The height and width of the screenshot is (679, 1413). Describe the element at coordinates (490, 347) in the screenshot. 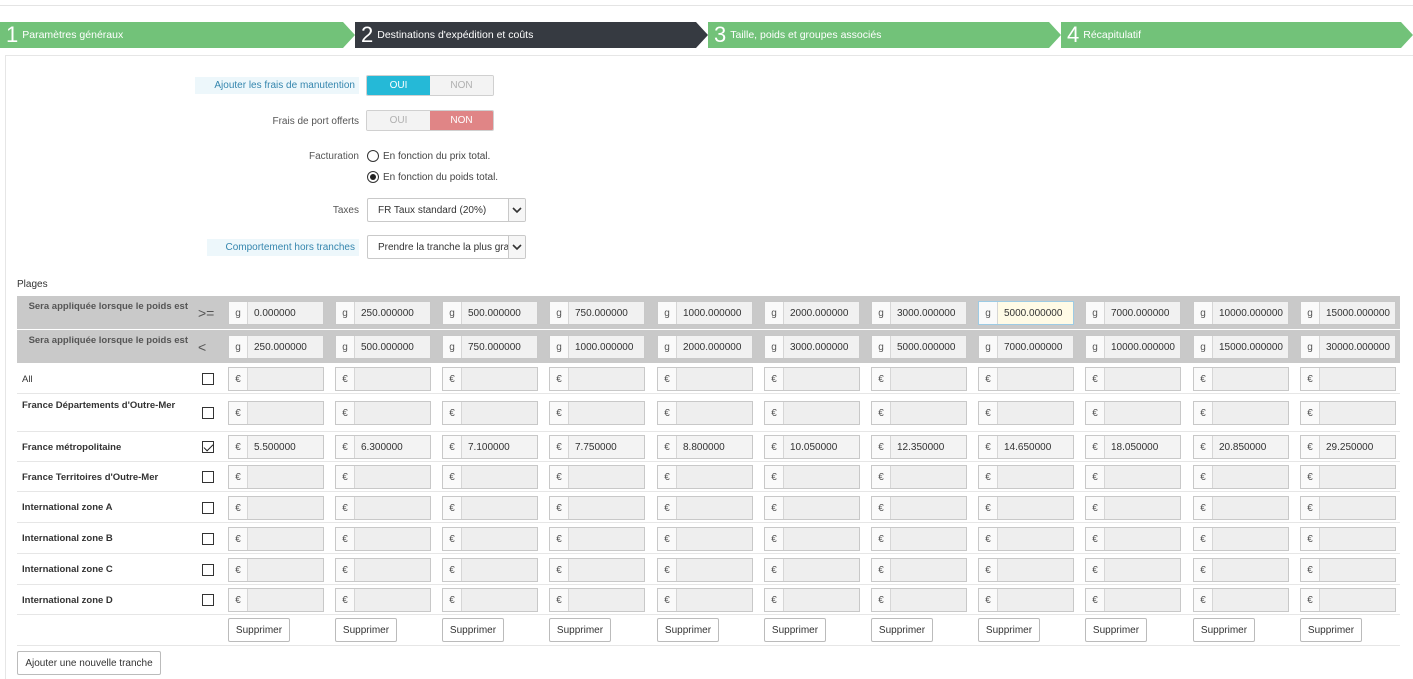

I see `range-to-input: g 750.000000` at that location.